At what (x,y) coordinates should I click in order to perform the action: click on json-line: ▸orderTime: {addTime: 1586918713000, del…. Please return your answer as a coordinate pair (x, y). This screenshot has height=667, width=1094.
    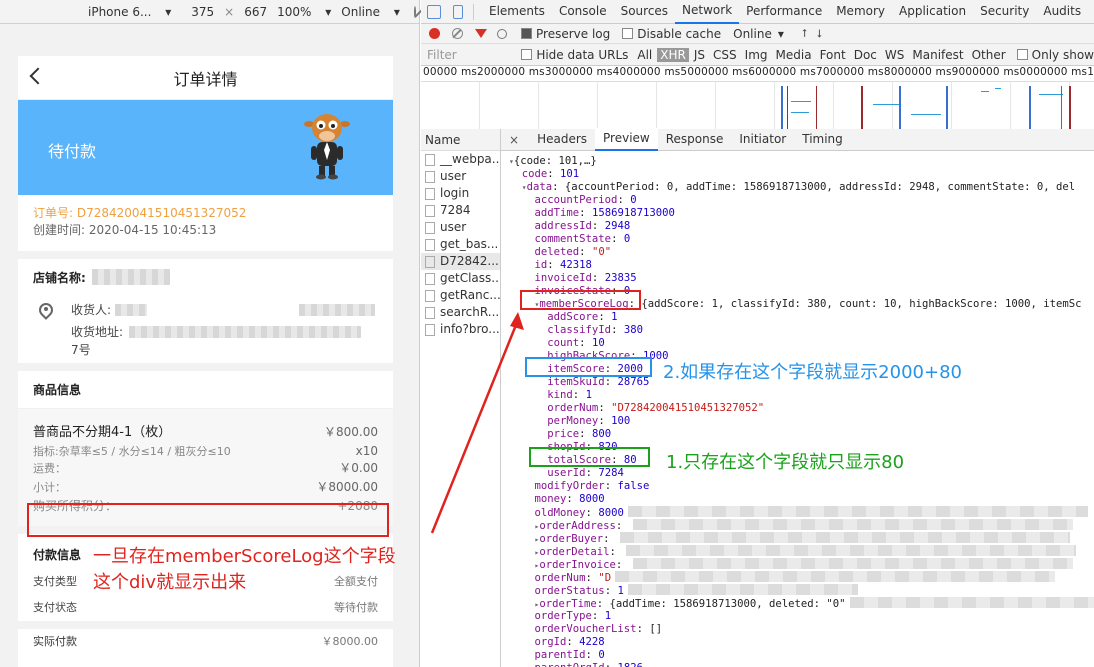
    Looking at the image, I should click on (801, 603).